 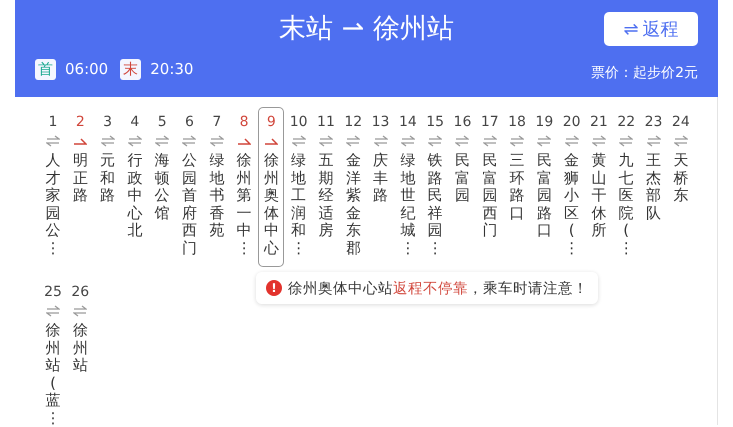 I want to click on stop-name: 绿地工润和⋮, so click(x=298, y=204).